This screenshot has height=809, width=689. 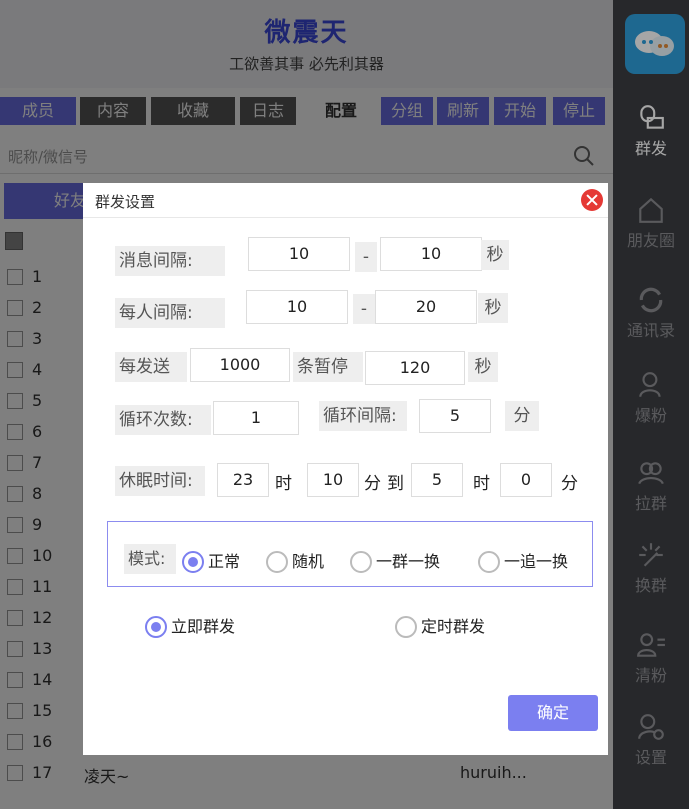 What do you see at coordinates (256, 418) in the screenshot?
I see `loop-count-input: 1` at bounding box center [256, 418].